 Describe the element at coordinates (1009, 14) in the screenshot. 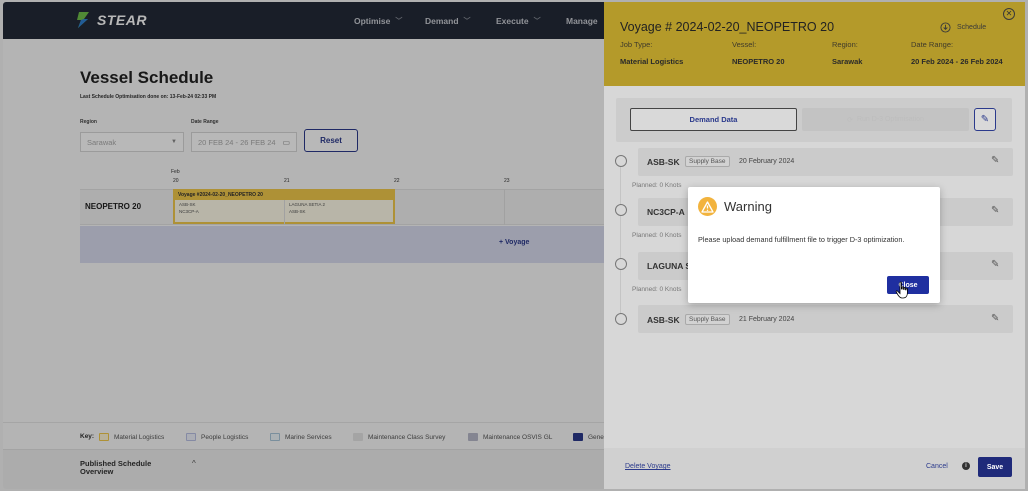

I see `close-icon: ✕` at that location.